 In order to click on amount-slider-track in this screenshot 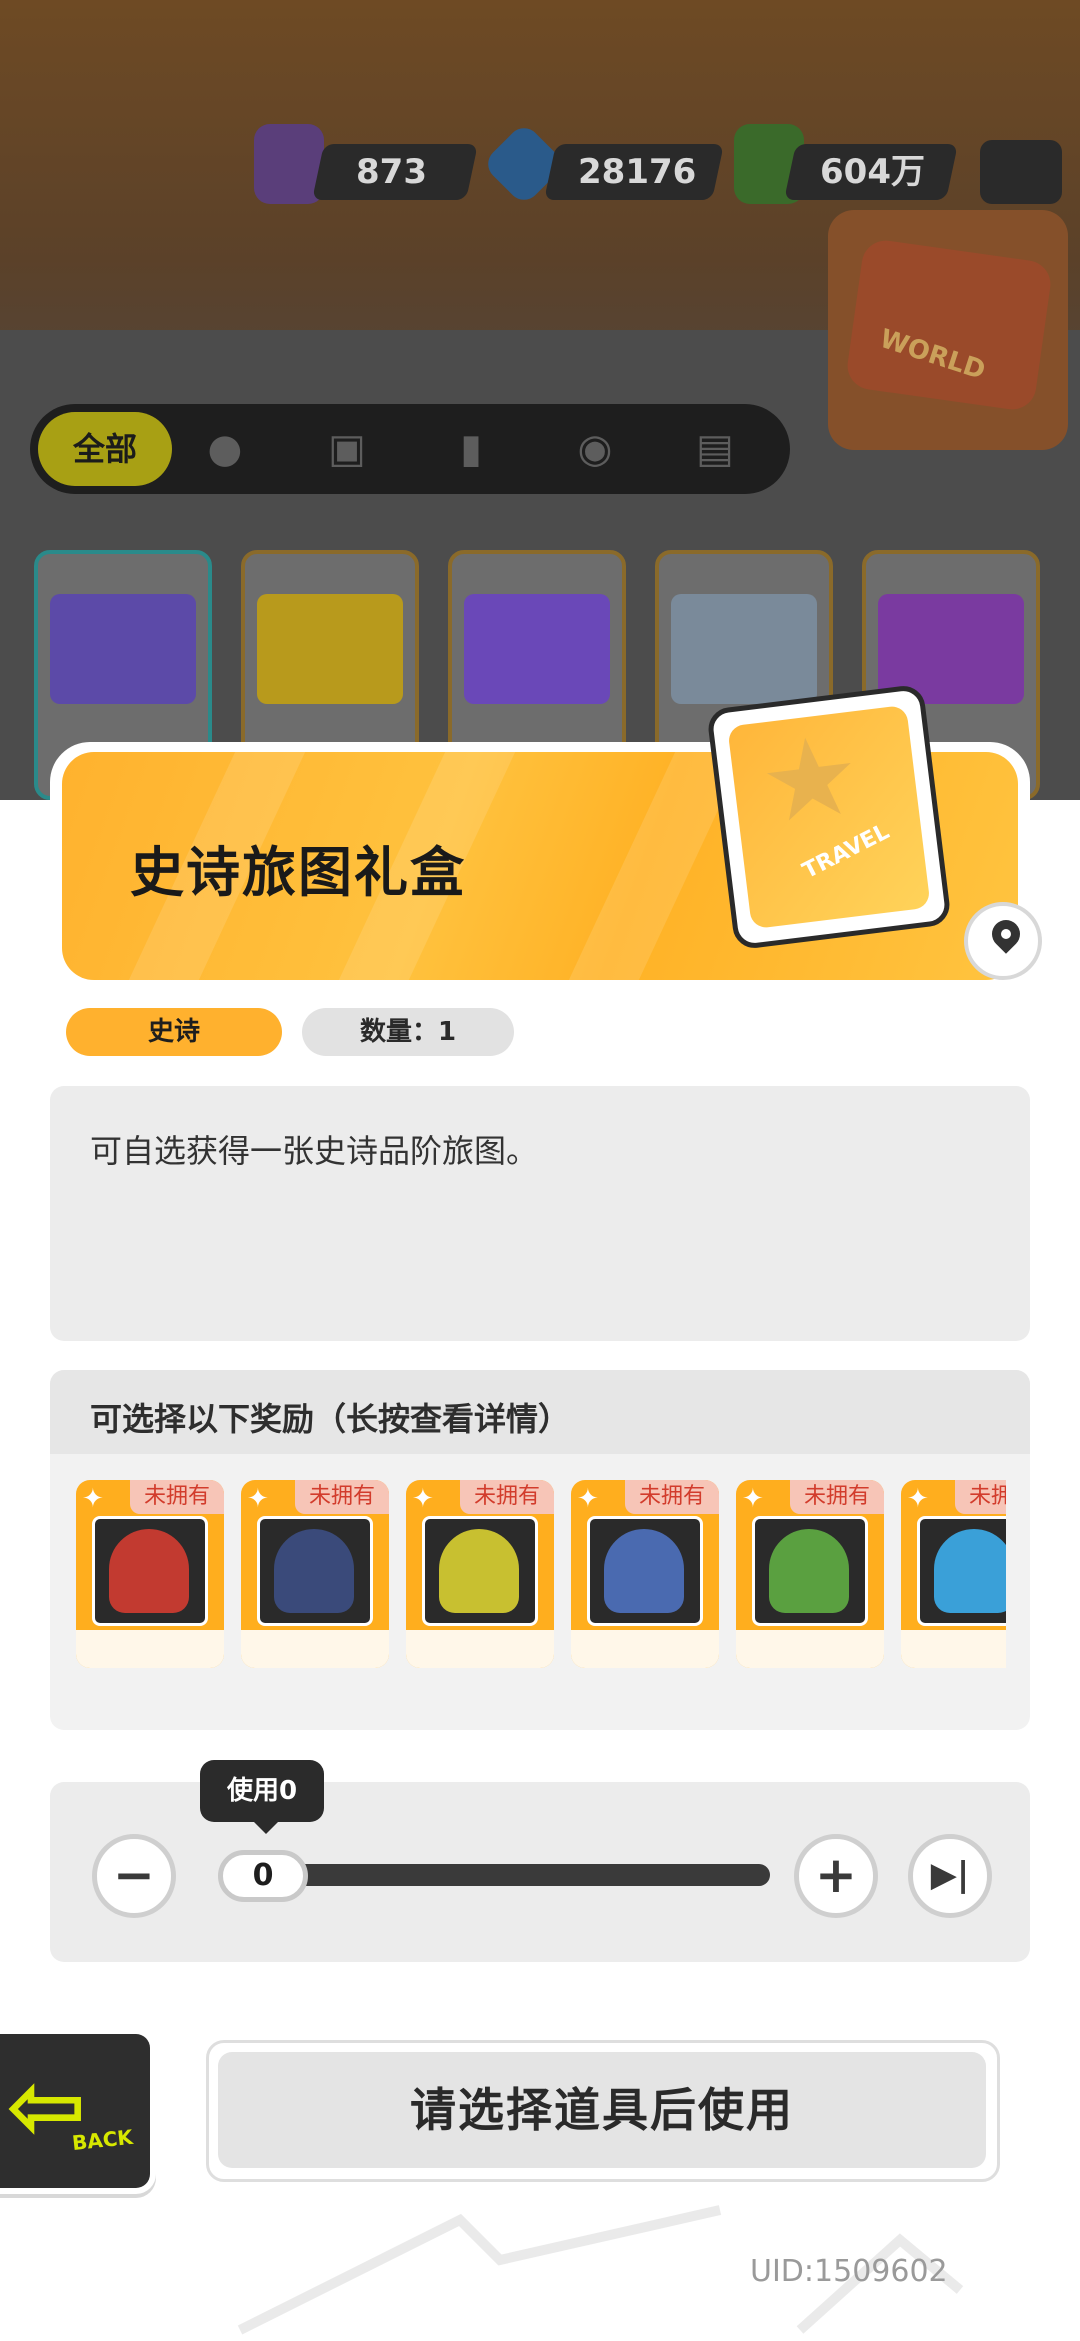, I will do `click(530, 1875)`.